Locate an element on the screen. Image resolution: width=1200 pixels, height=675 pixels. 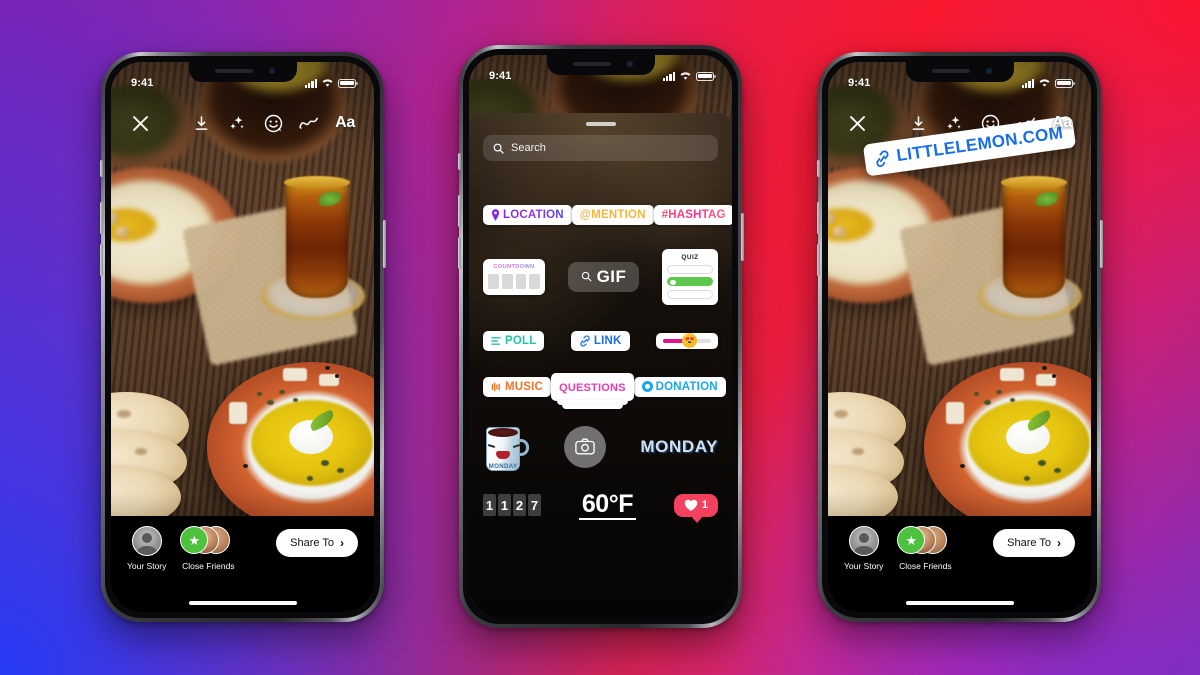
hashtag-sticker-label: #HASHTAG is located at coordinates (693, 215).